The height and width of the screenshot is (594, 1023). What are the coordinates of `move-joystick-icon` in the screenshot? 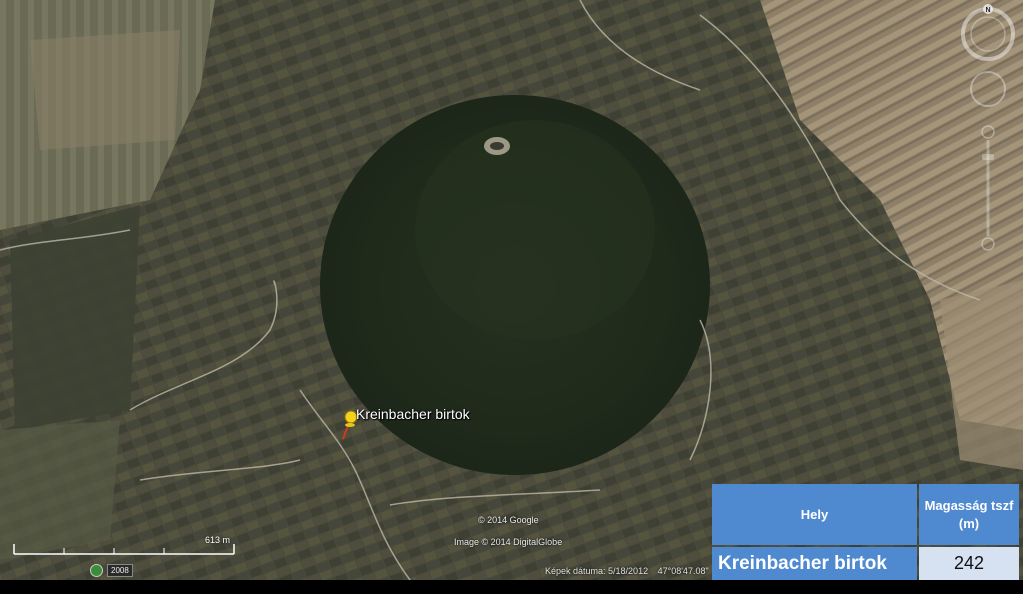 It's located at (988, 89).